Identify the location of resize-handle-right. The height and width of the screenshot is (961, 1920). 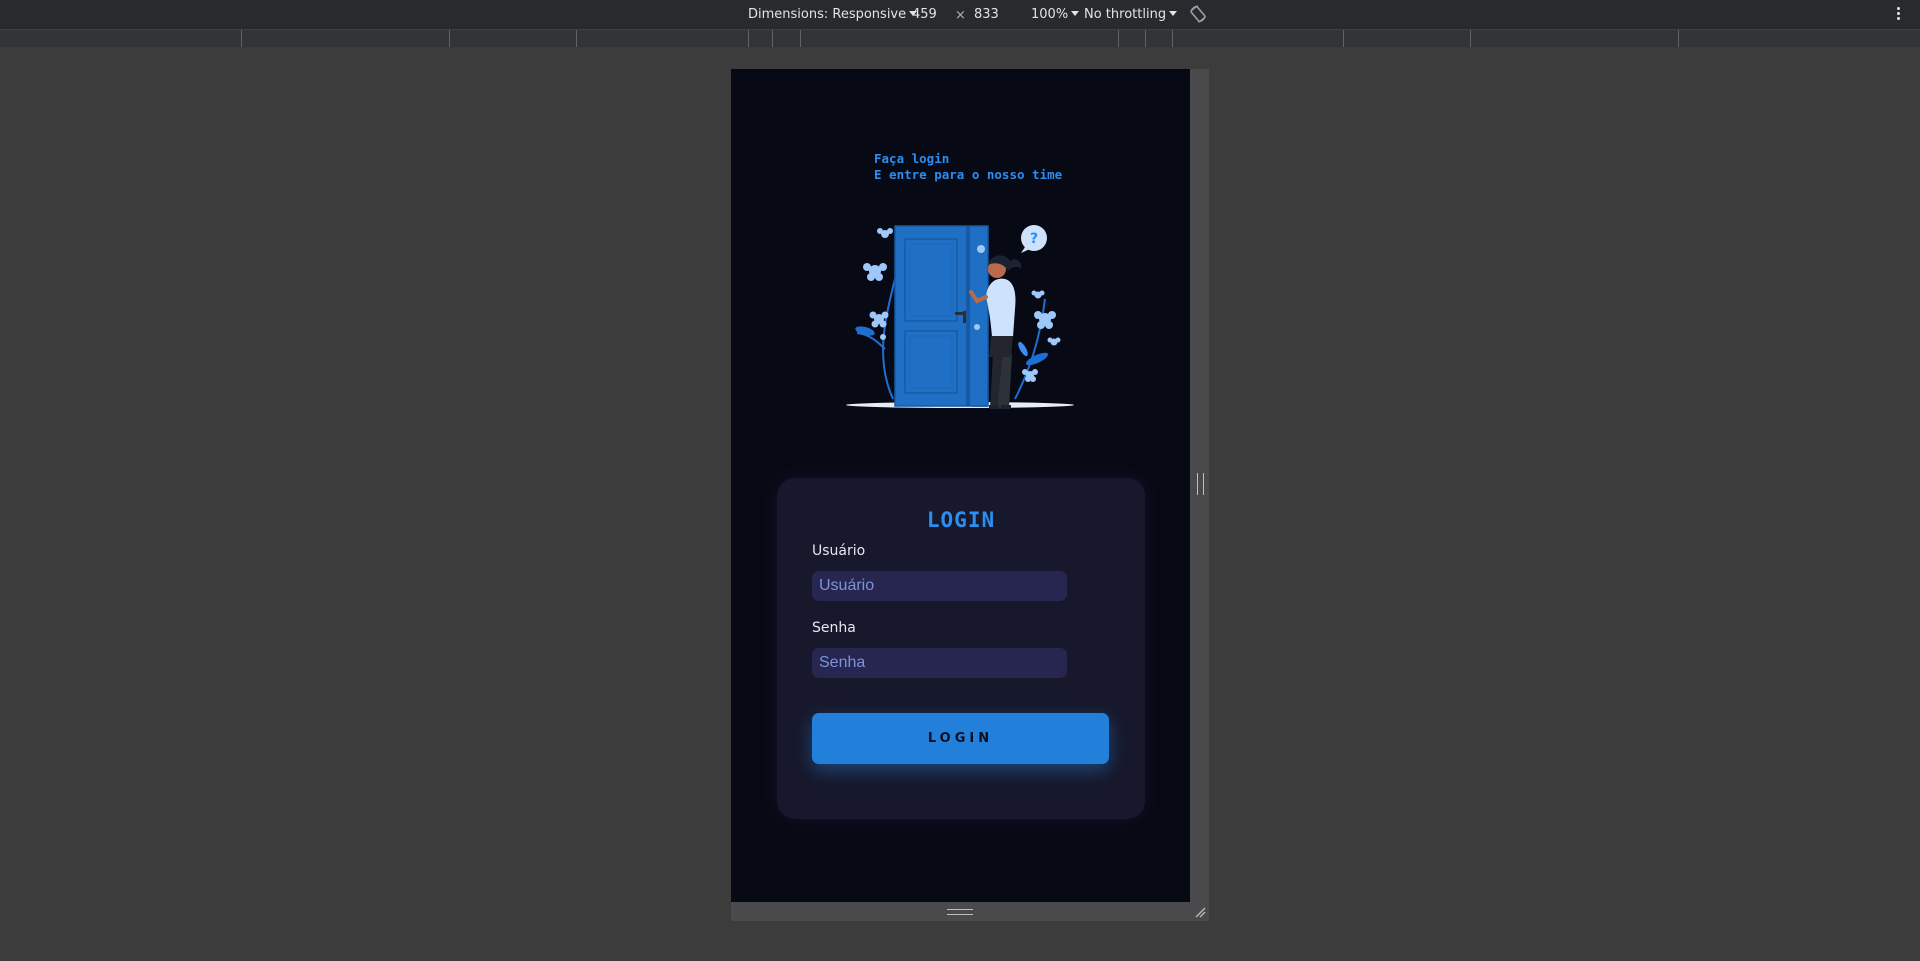
(1199, 485).